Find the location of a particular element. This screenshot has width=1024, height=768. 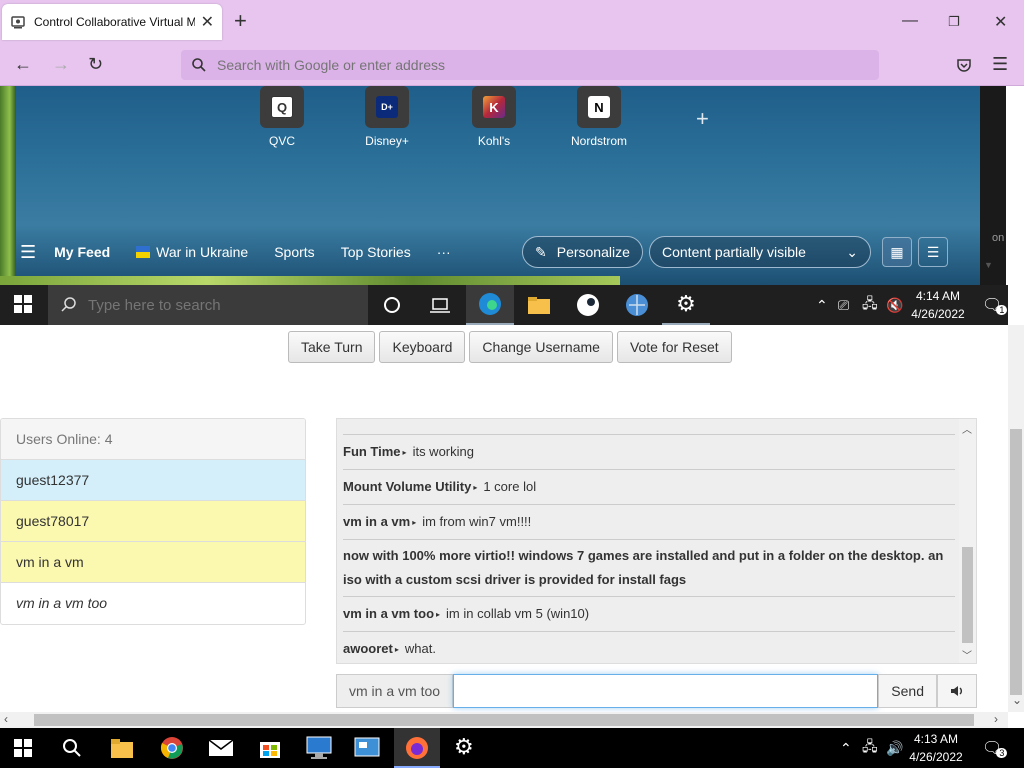

grid-view-icon: ▦ is located at coordinates (897, 252).